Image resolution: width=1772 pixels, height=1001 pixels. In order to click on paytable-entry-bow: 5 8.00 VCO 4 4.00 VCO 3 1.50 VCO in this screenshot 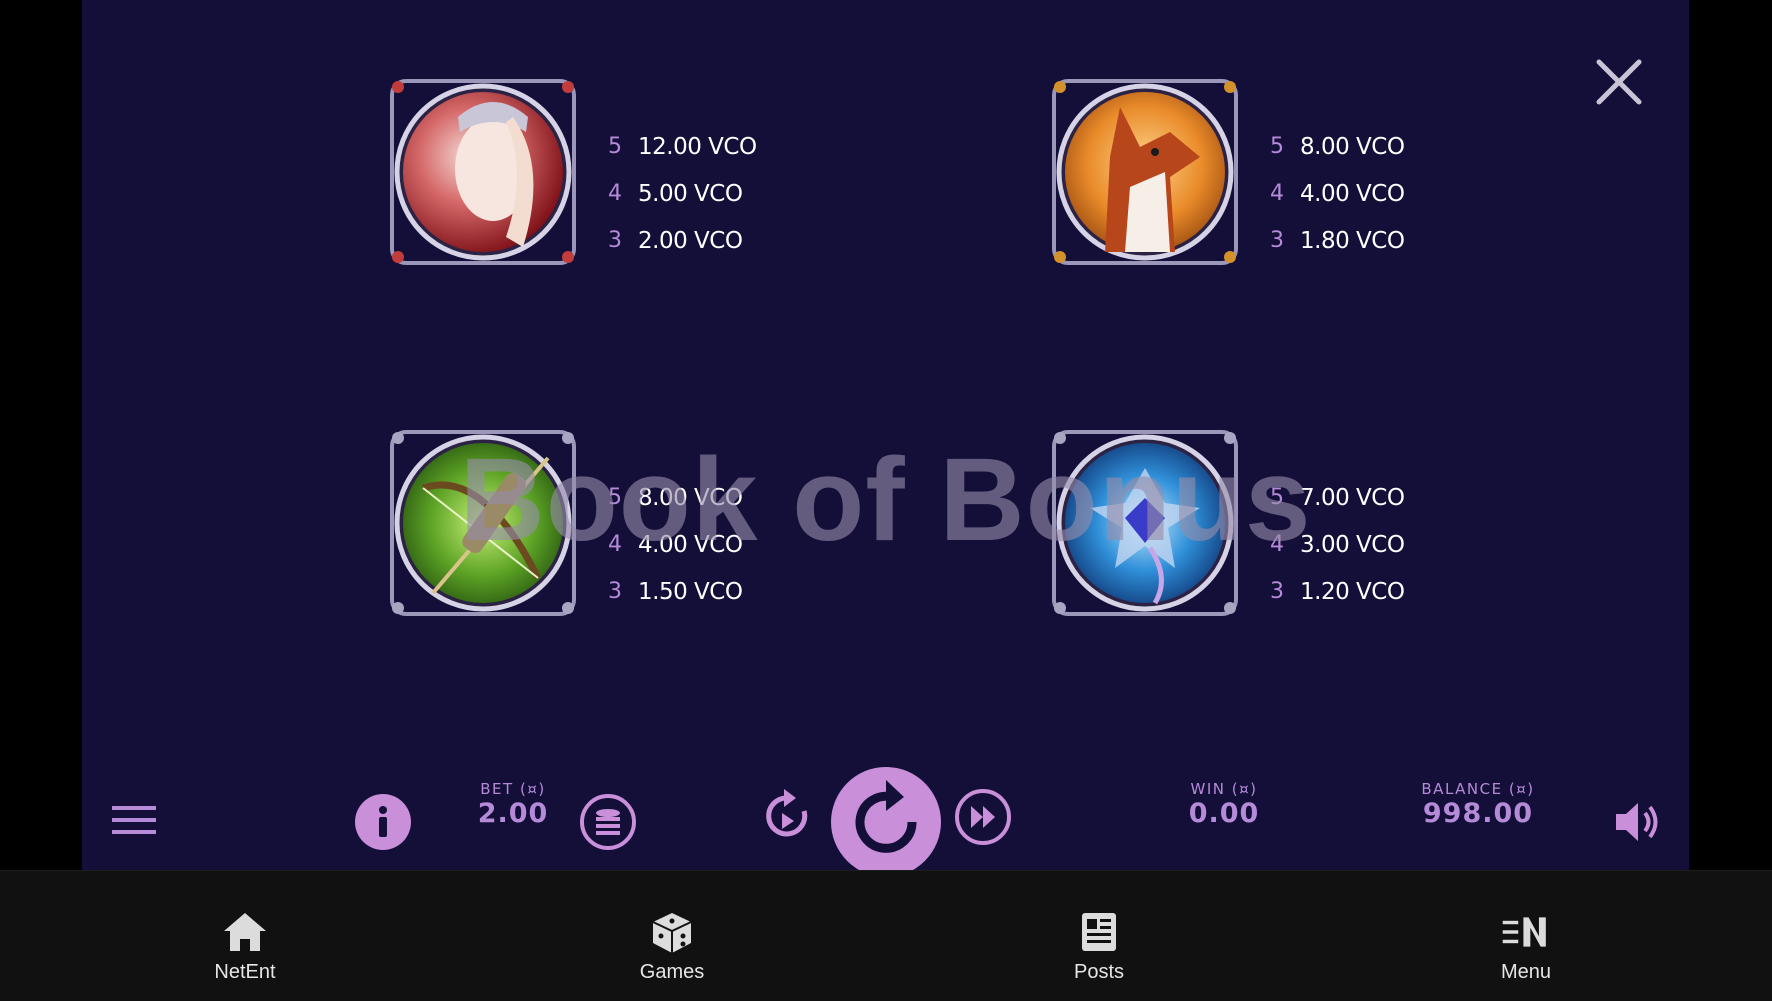, I will do `click(688, 523)`.